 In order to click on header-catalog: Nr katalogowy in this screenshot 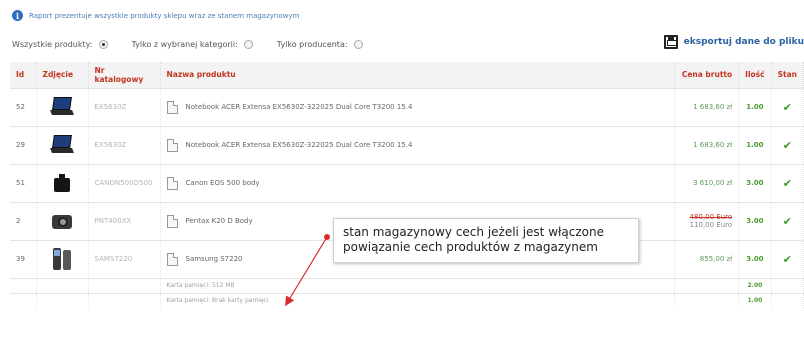, I will do `click(124, 75)`.